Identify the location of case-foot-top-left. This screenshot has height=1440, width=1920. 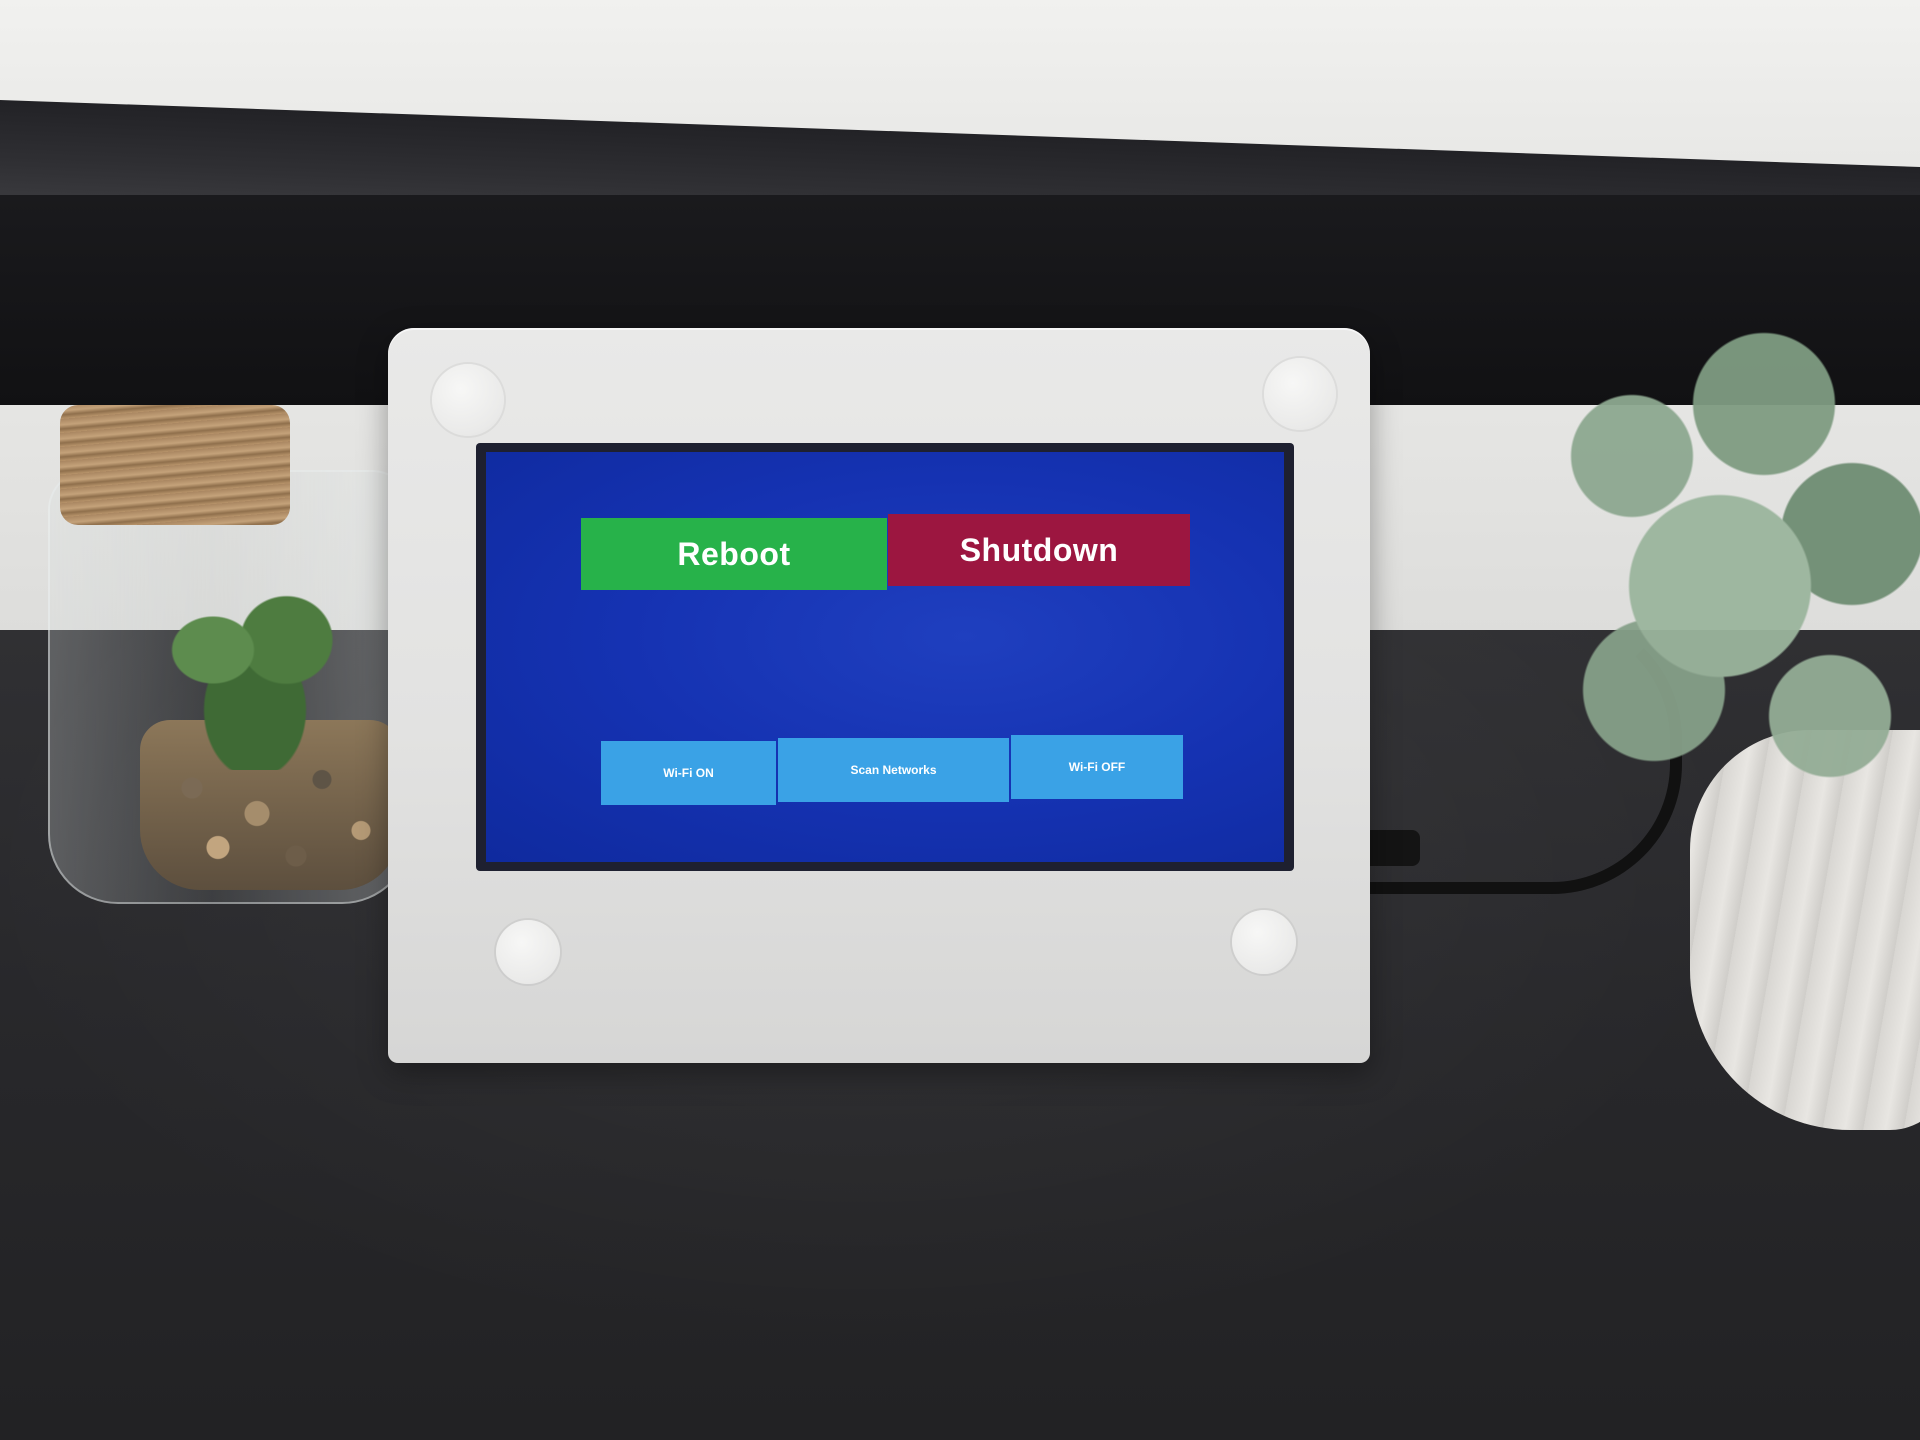
(468, 400).